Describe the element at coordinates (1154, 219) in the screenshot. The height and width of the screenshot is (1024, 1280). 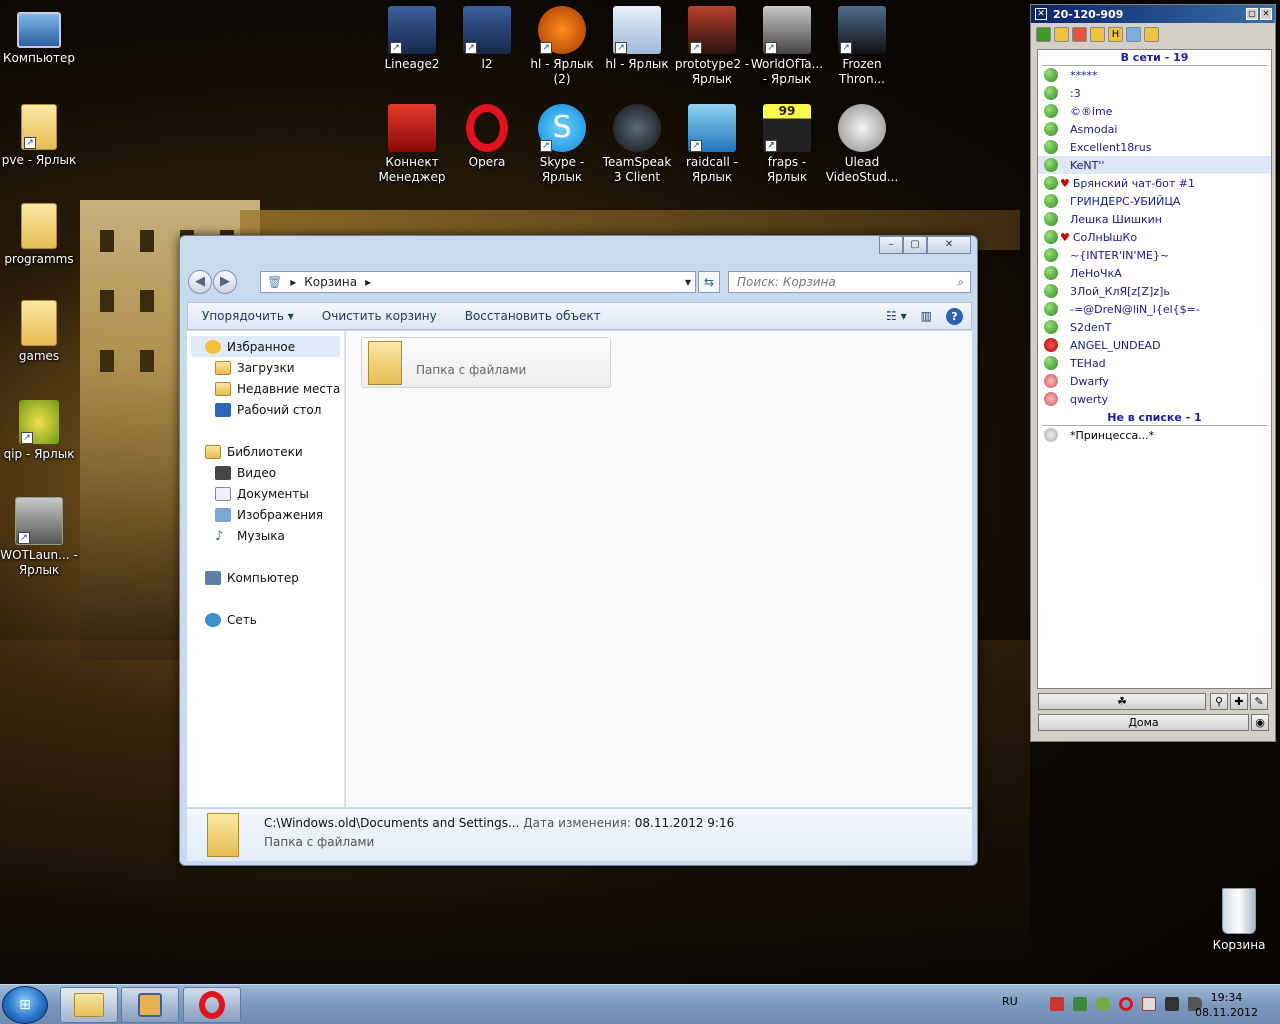
I see `contact-item: Лешка Шишкин` at that location.